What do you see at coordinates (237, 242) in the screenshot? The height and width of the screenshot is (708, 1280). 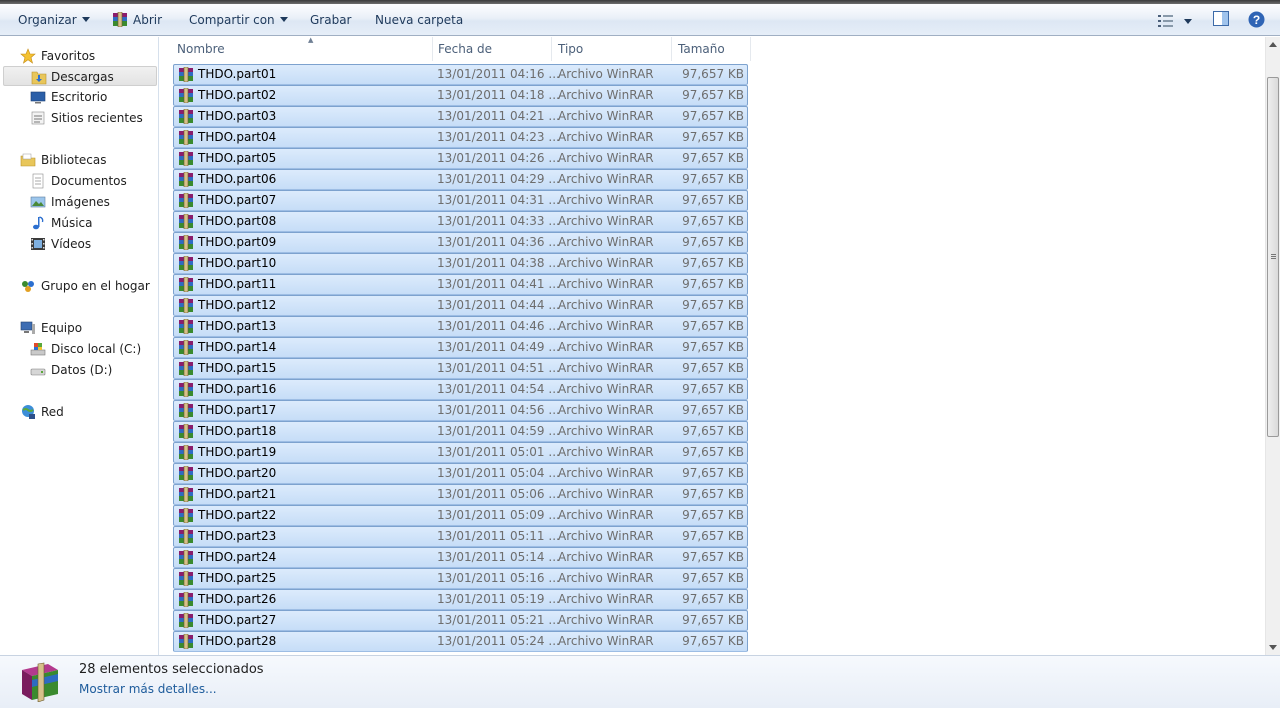 I see `file-name: THDO.part09` at bounding box center [237, 242].